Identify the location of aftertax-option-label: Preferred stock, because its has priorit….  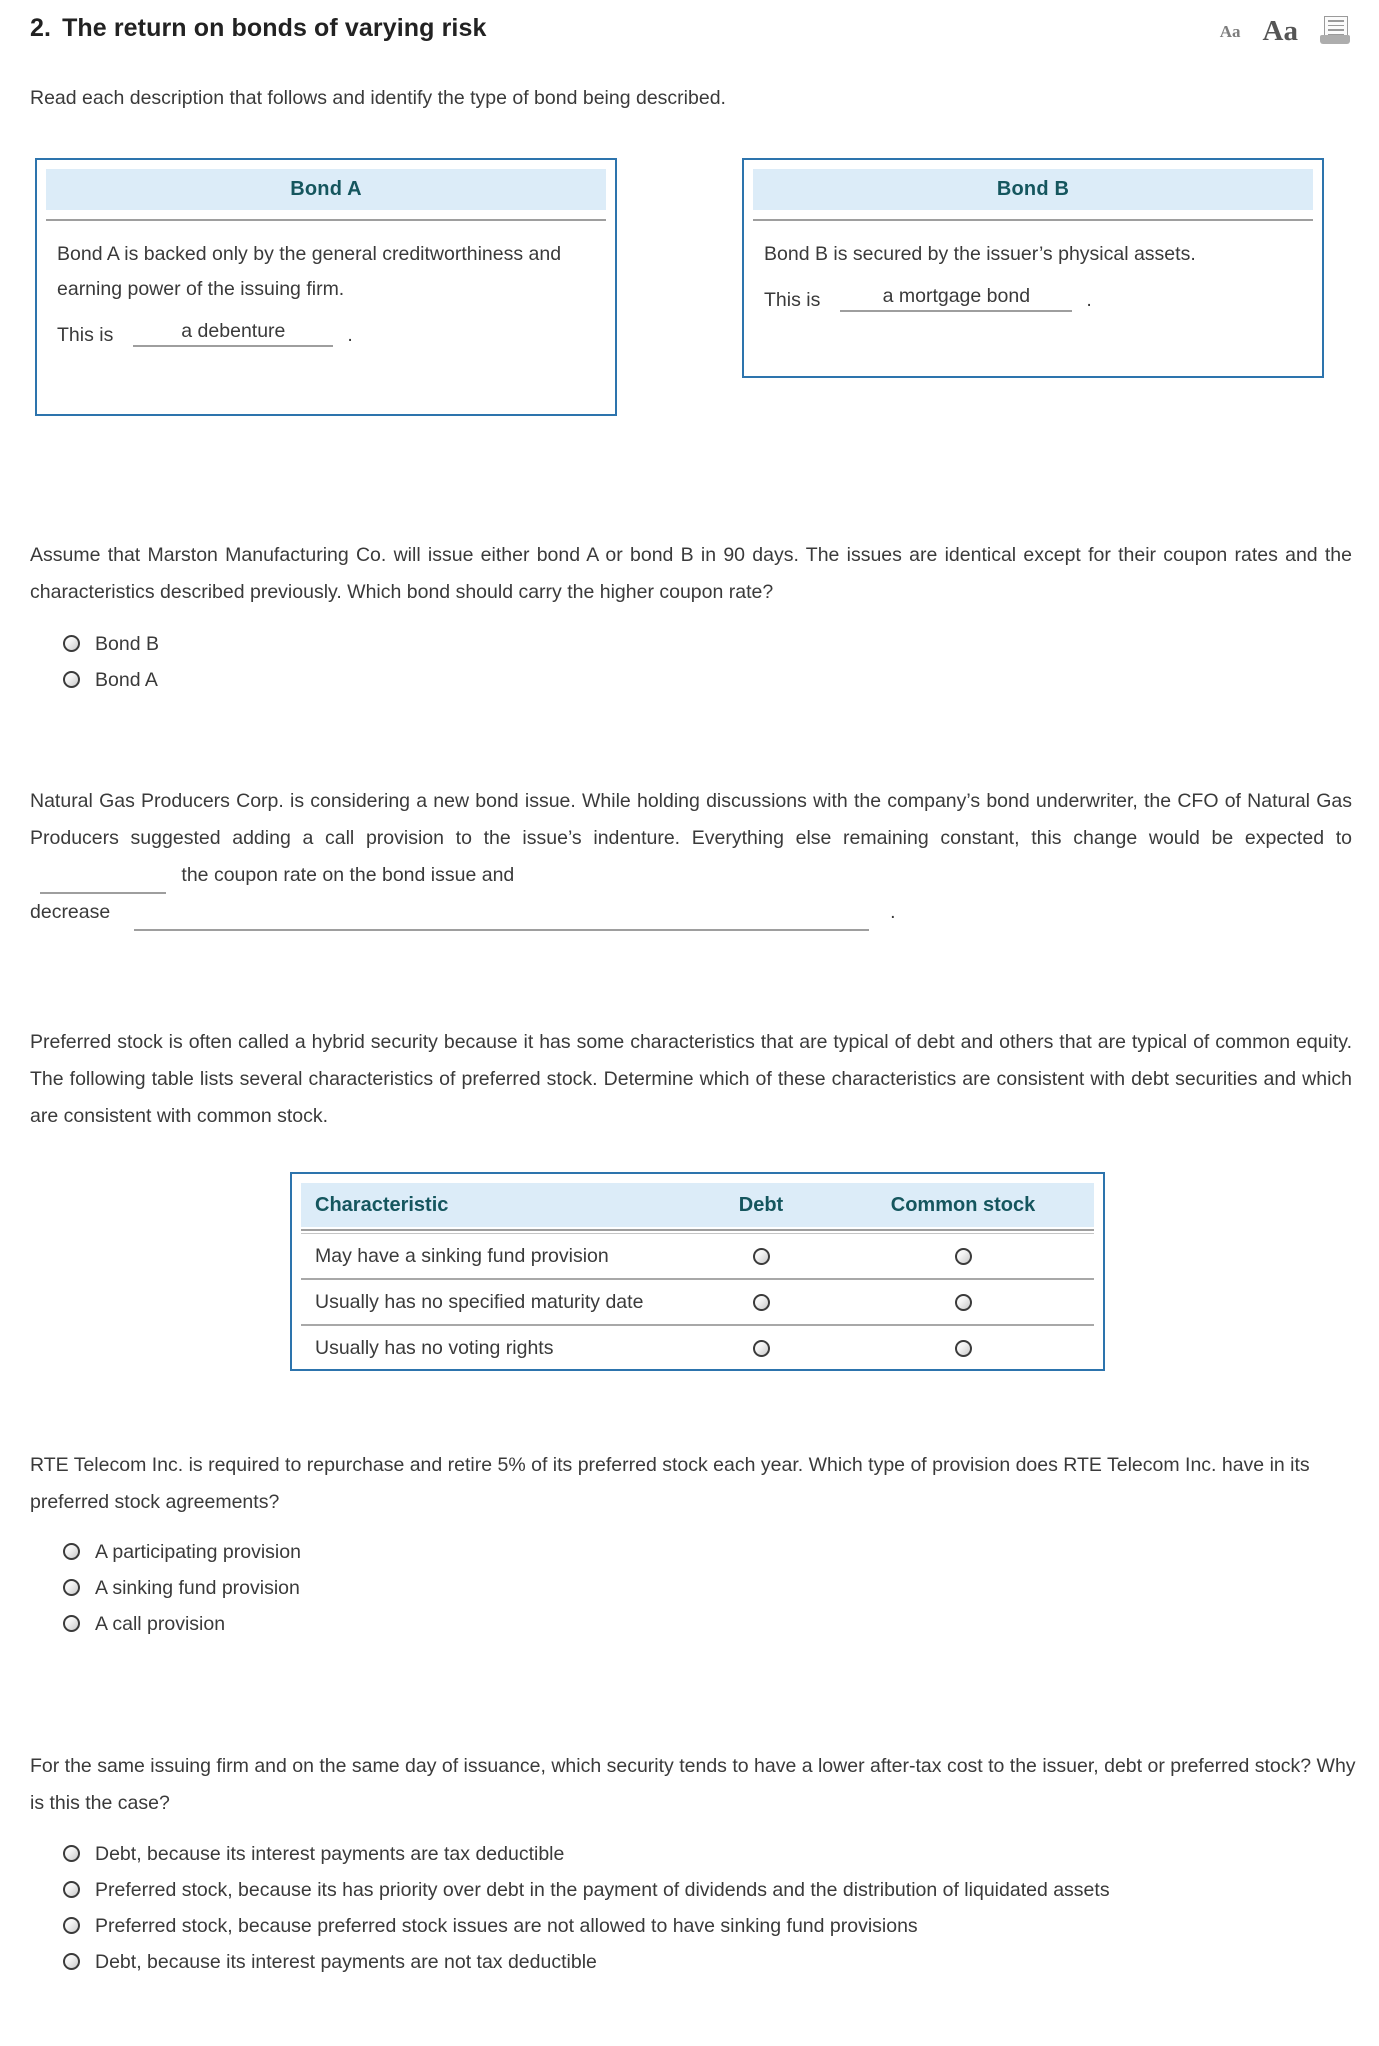
(602, 1890).